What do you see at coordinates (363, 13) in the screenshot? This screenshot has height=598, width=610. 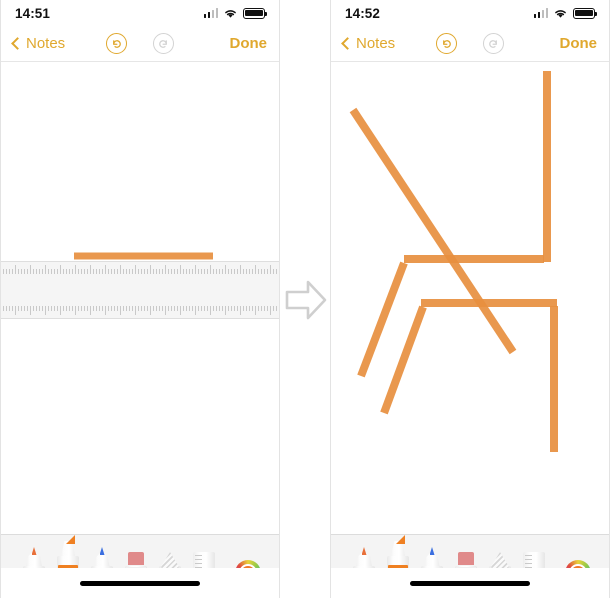 I see `status-time: 14:52` at bounding box center [363, 13].